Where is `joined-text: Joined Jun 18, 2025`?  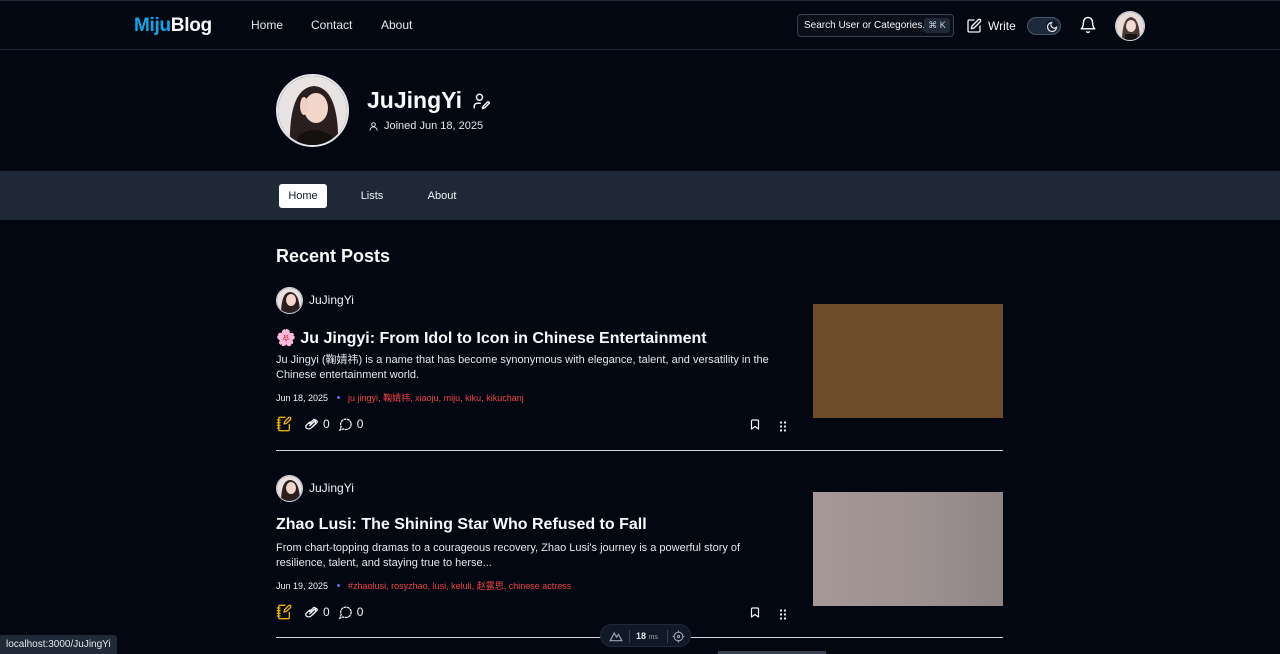
joined-text: Joined Jun 18, 2025 is located at coordinates (434, 126).